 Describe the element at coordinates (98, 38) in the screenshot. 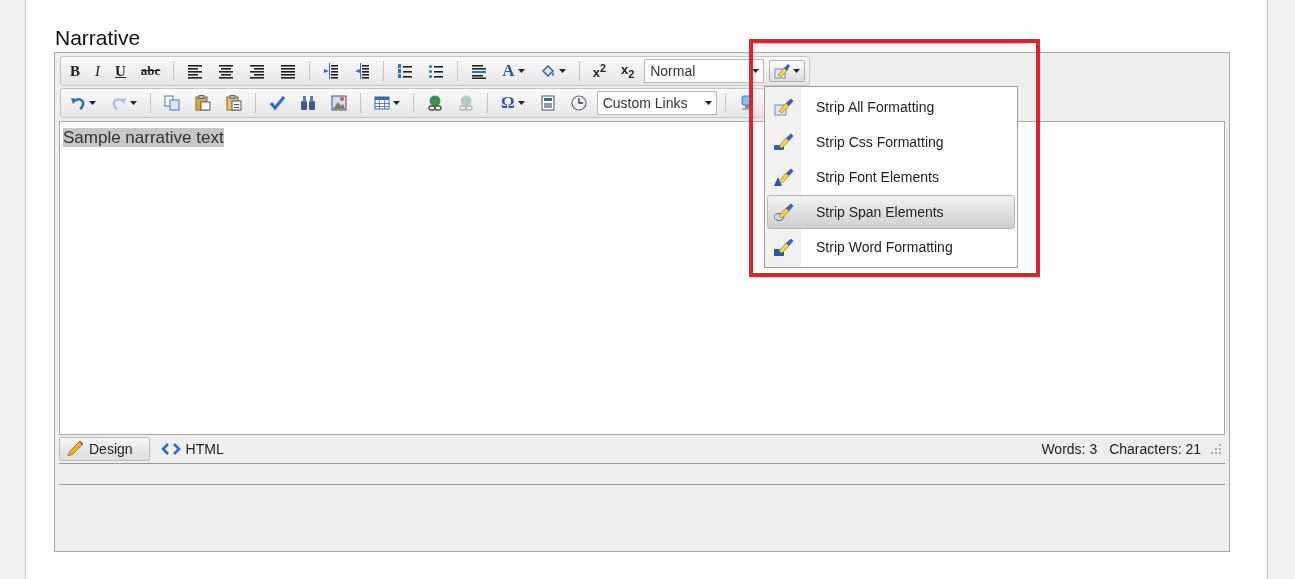

I see `section-heading: Narrative` at that location.